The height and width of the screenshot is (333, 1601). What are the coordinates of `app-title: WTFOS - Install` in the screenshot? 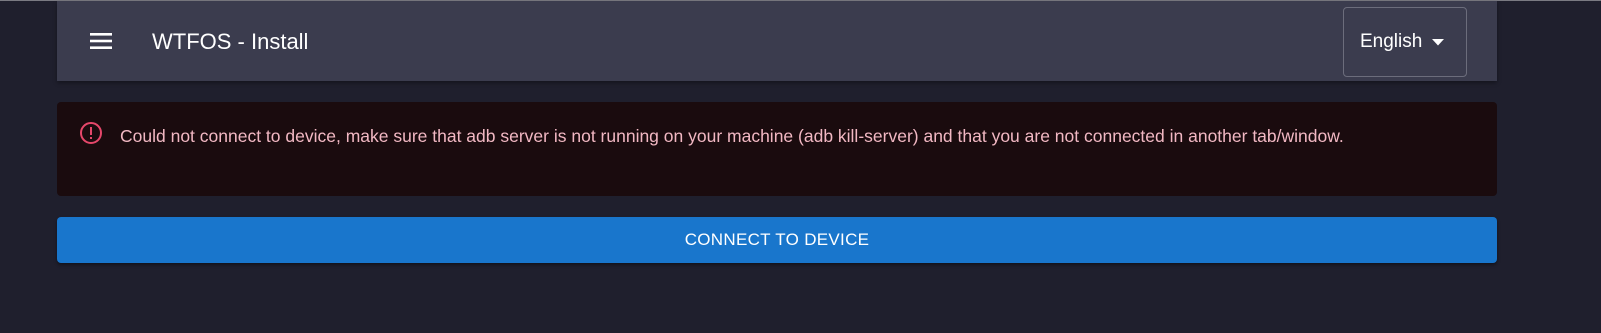 It's located at (230, 41).